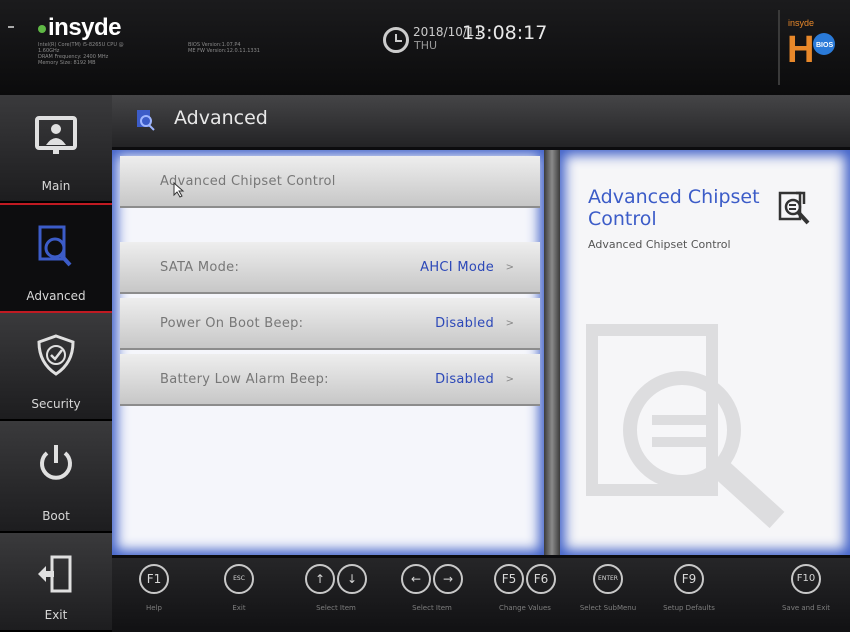 The image size is (850, 632). What do you see at coordinates (448, 579) in the screenshot?
I see `arrow-right-icon: →` at bounding box center [448, 579].